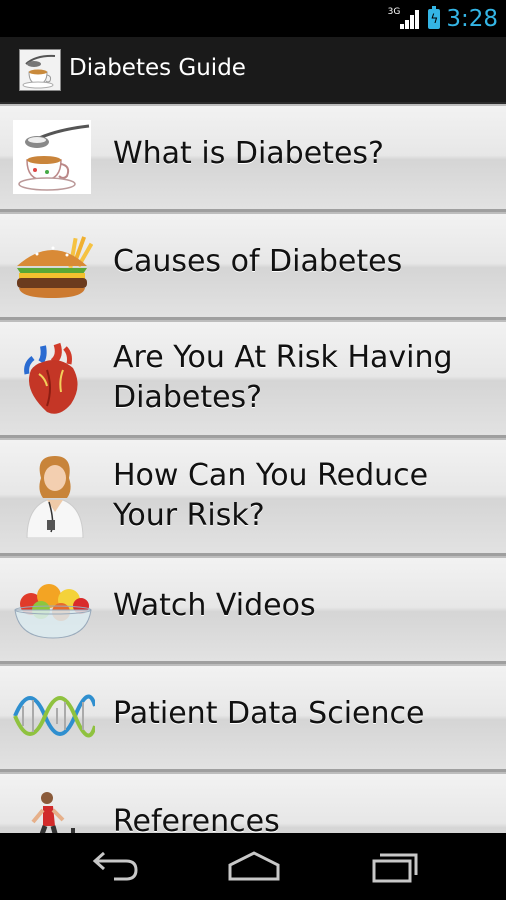 This screenshot has width=506, height=900. What do you see at coordinates (53, 612) in the screenshot?
I see `fruit-bowl-icon` at bounding box center [53, 612].